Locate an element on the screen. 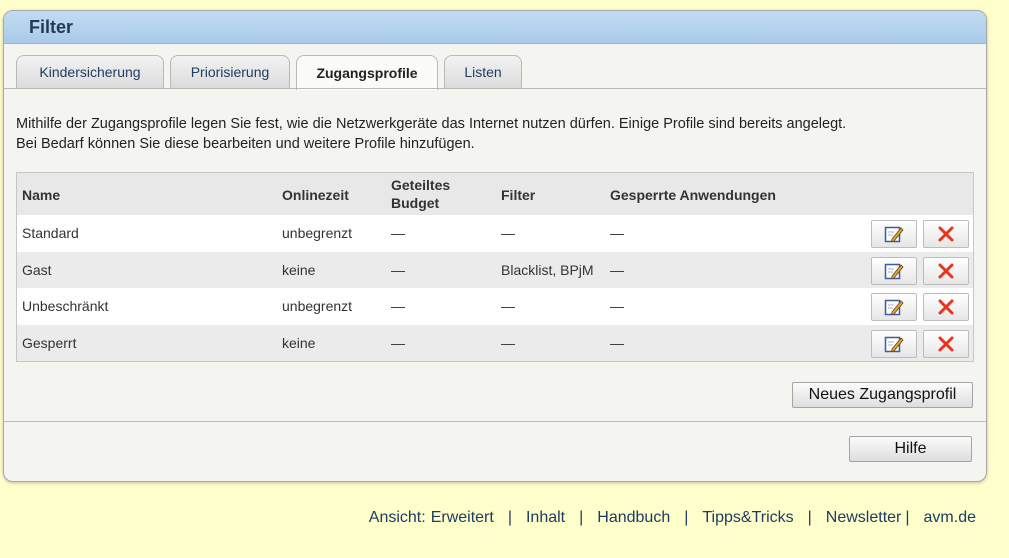 The height and width of the screenshot is (558, 1009). table-row: Standard unbegrenzt — — — is located at coordinates (495, 233).